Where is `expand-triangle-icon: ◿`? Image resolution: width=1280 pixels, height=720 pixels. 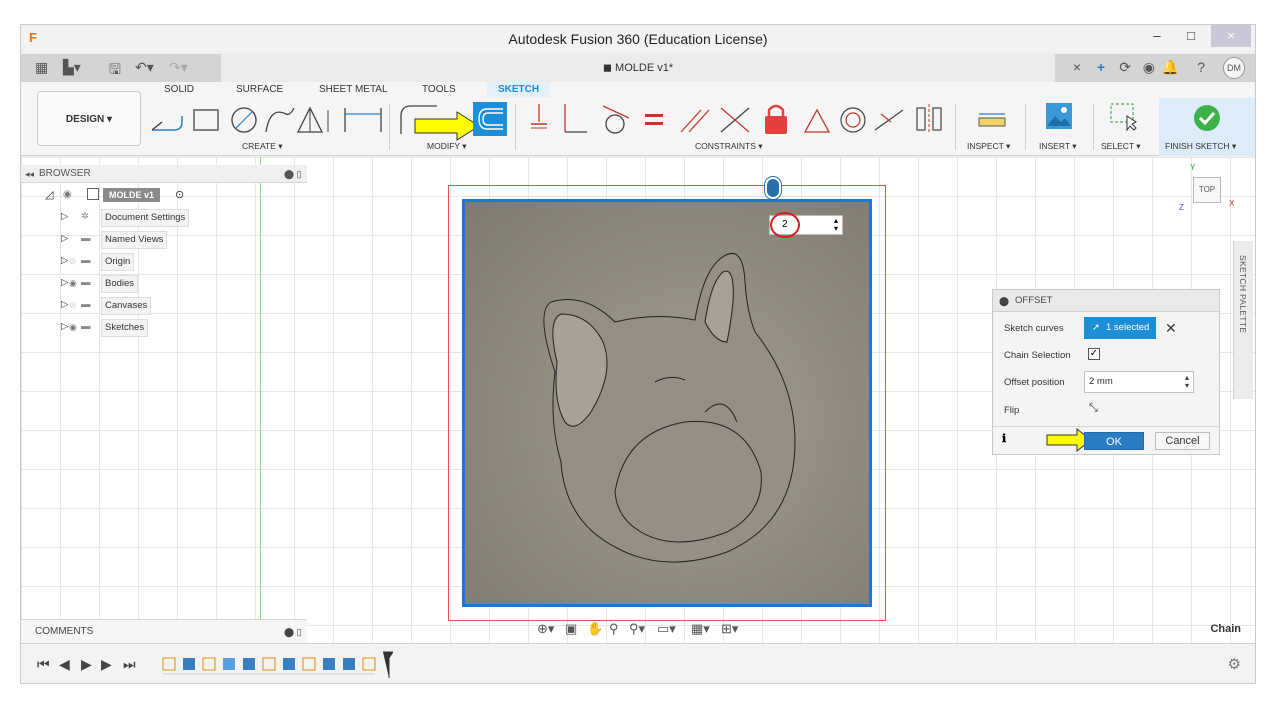
expand-triangle-icon: ◿ is located at coordinates (49, 195).